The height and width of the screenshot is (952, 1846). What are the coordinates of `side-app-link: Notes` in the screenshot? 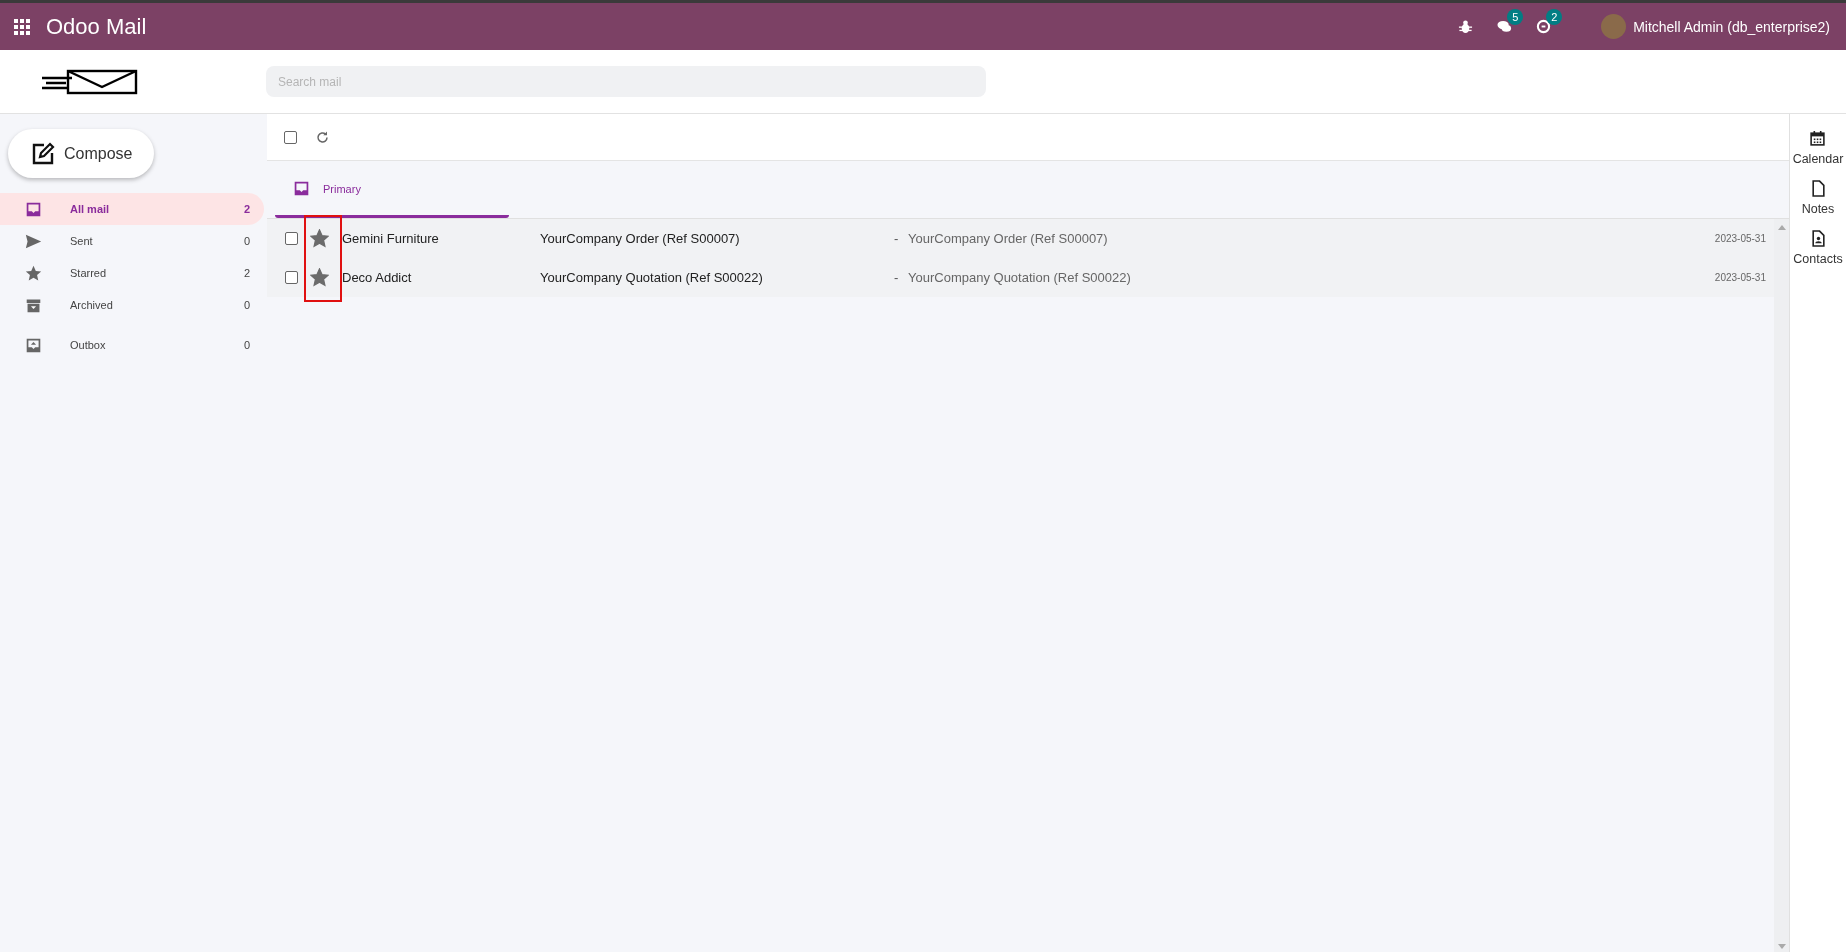 It's located at (1818, 198).